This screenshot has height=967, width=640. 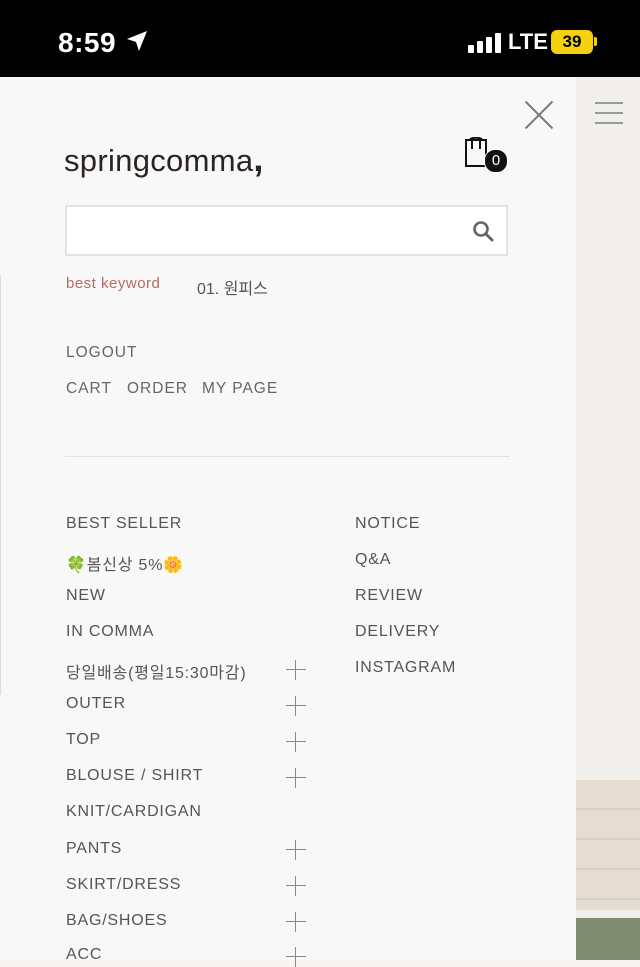 I want to click on signal-bars-icon, so click(x=484, y=43).